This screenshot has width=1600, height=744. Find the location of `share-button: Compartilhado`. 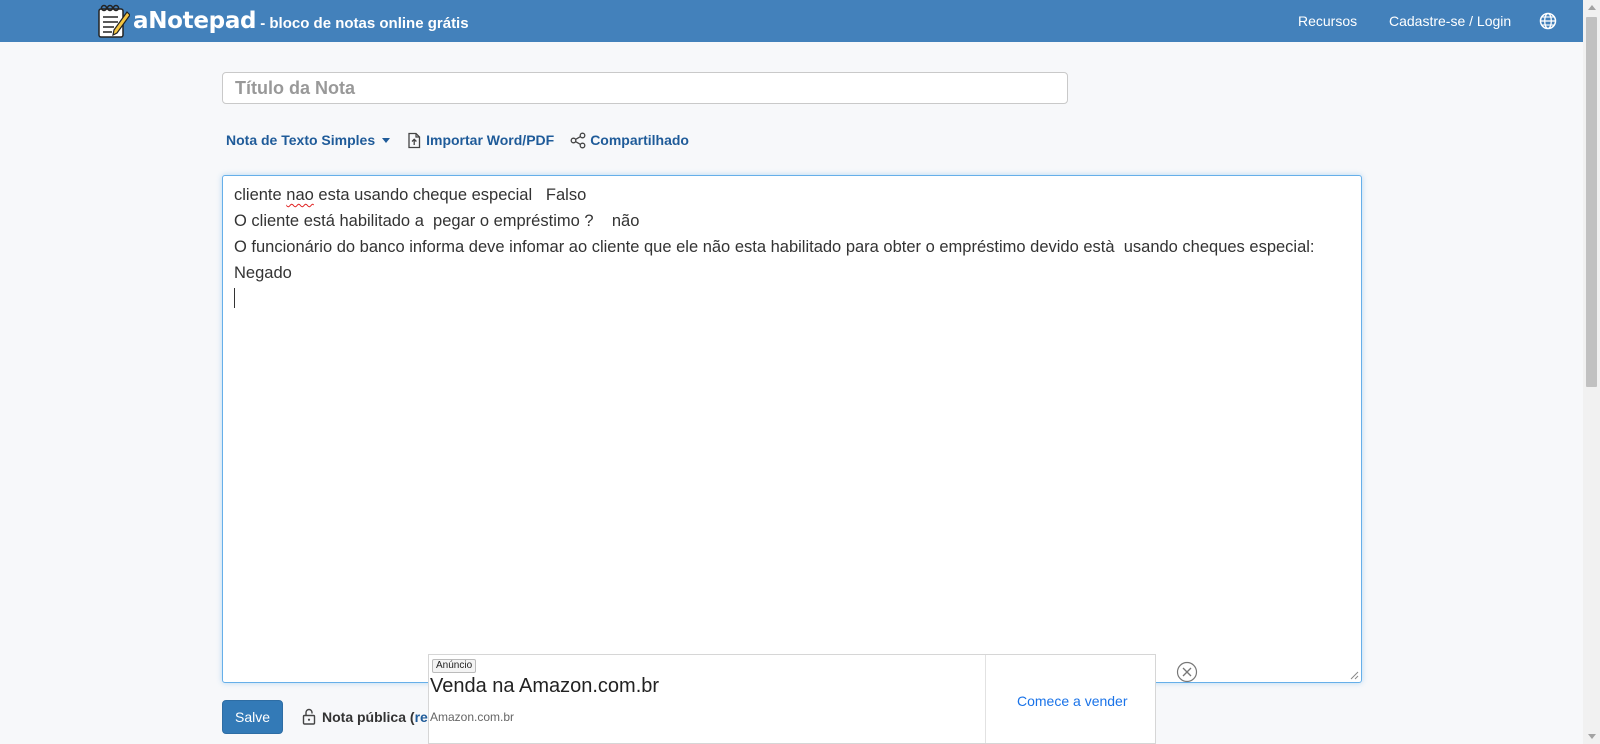

share-button: Compartilhado is located at coordinates (629, 140).